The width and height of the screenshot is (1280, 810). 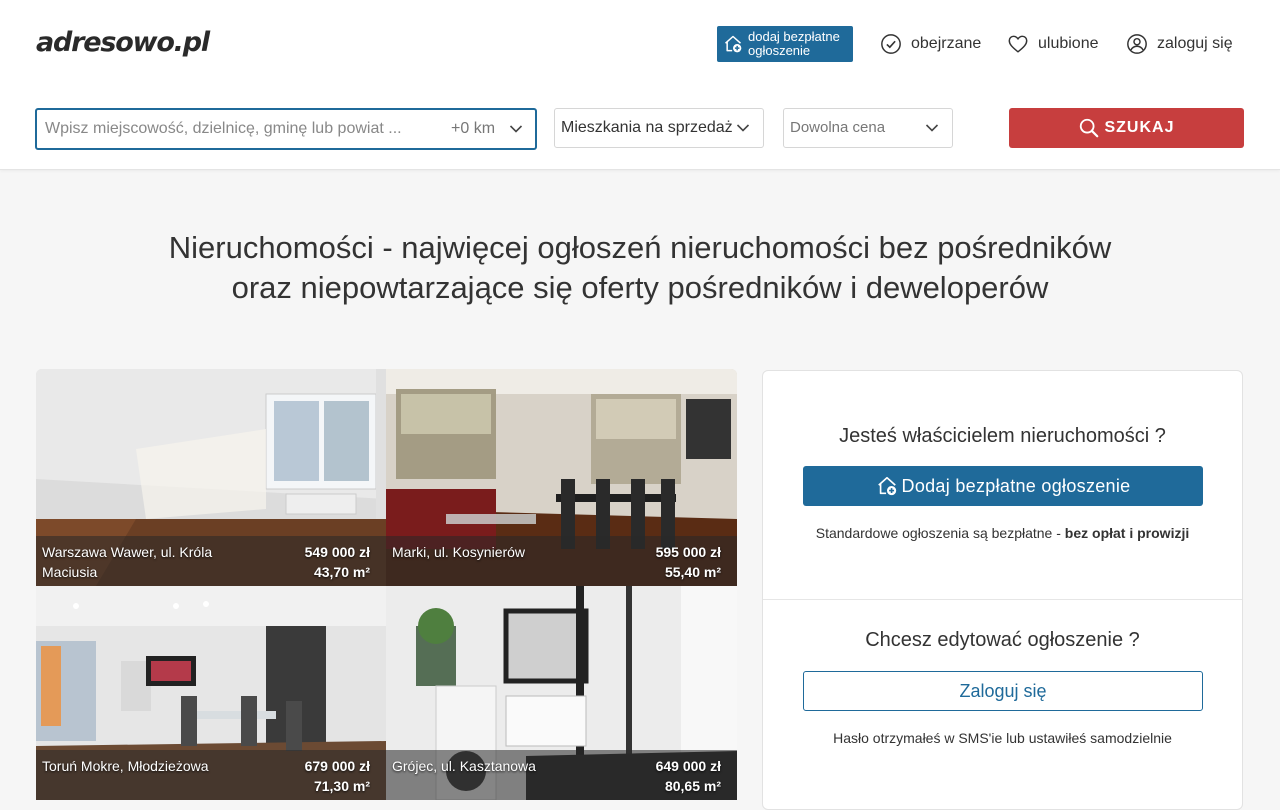 I want to click on location-search-box: +0 km, so click(x=286, y=129).